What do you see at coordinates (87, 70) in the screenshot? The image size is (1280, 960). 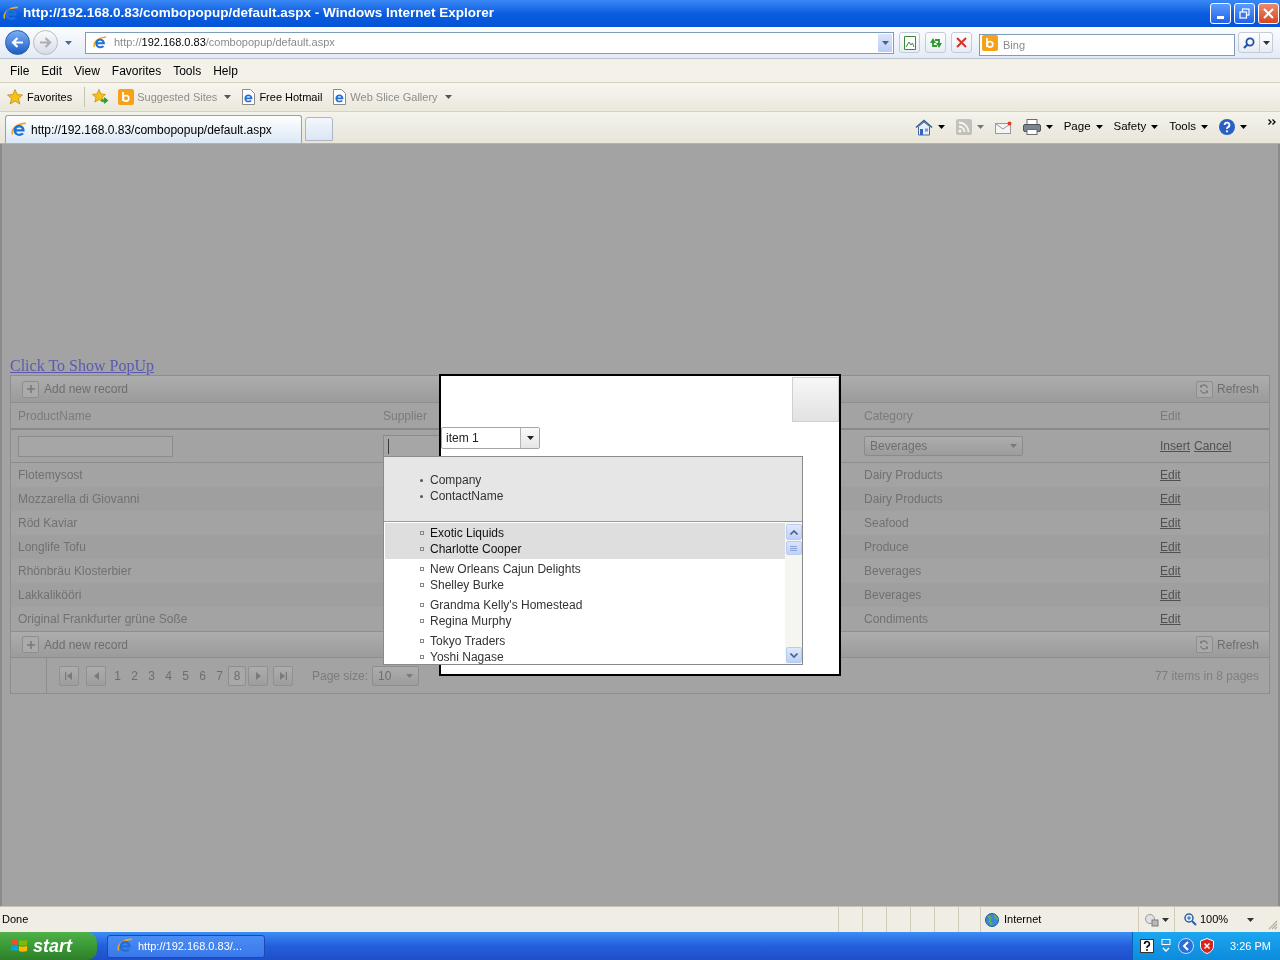 I see `menu-item: View` at bounding box center [87, 70].